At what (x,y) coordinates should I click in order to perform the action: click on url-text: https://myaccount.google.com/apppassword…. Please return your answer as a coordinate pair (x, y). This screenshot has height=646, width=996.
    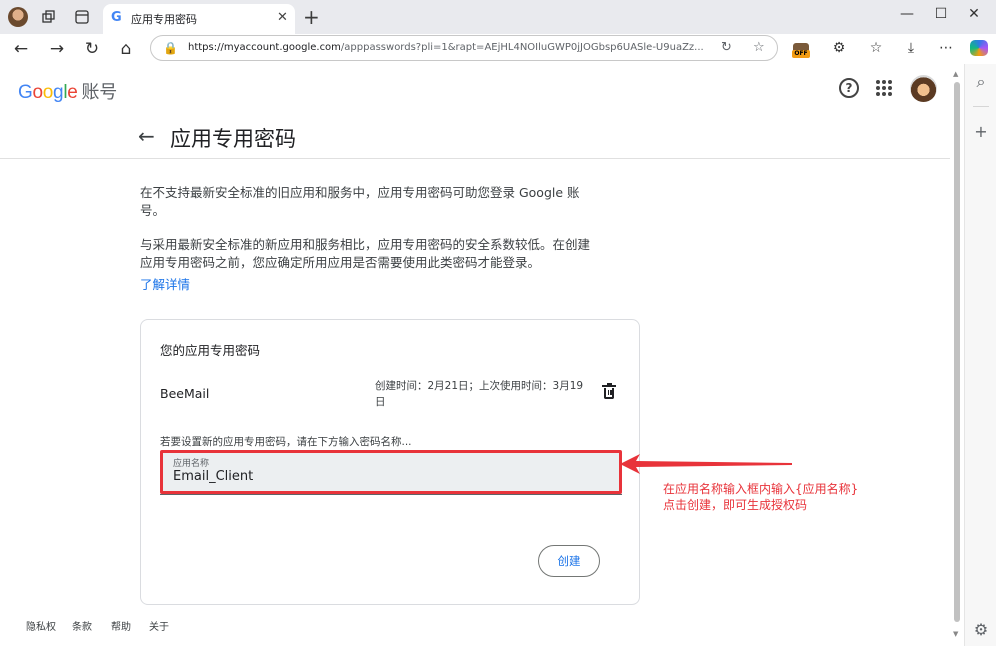
    Looking at the image, I should click on (446, 47).